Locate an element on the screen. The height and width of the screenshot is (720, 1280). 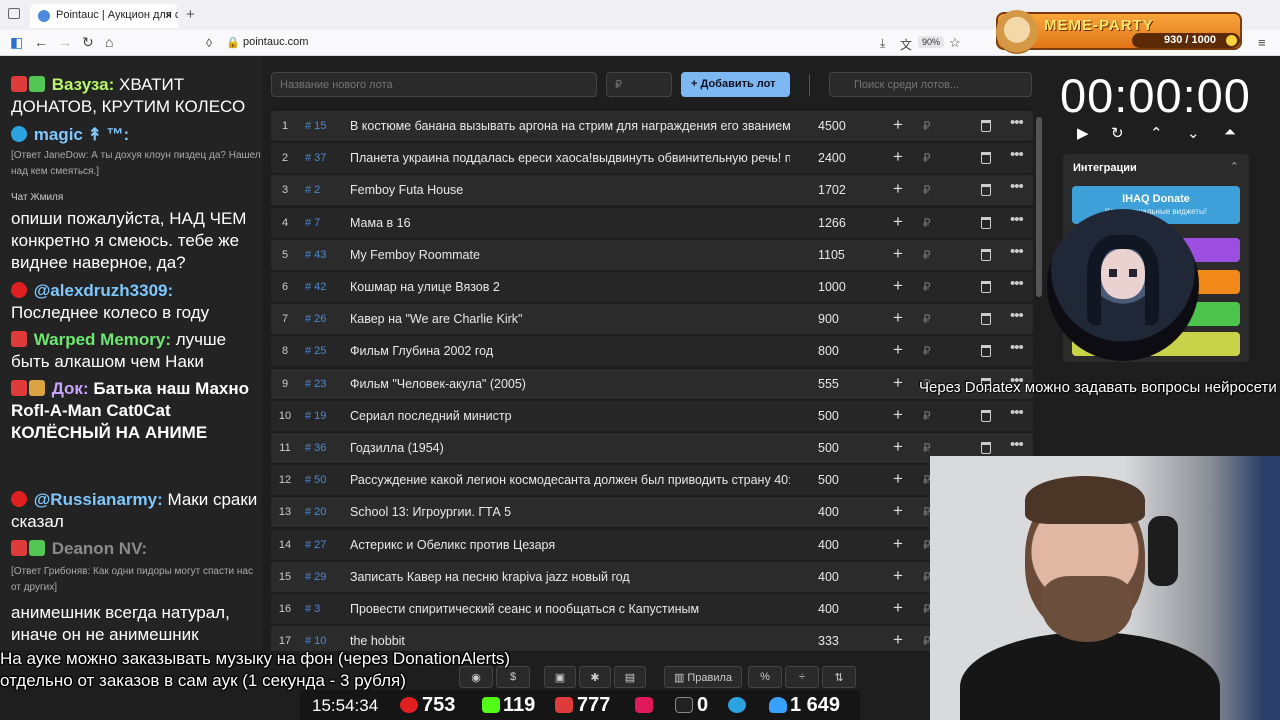
lot-row: 11 # 36 Годзилла (1954) 500 + ₽ ••• is located at coordinates (652, 448).